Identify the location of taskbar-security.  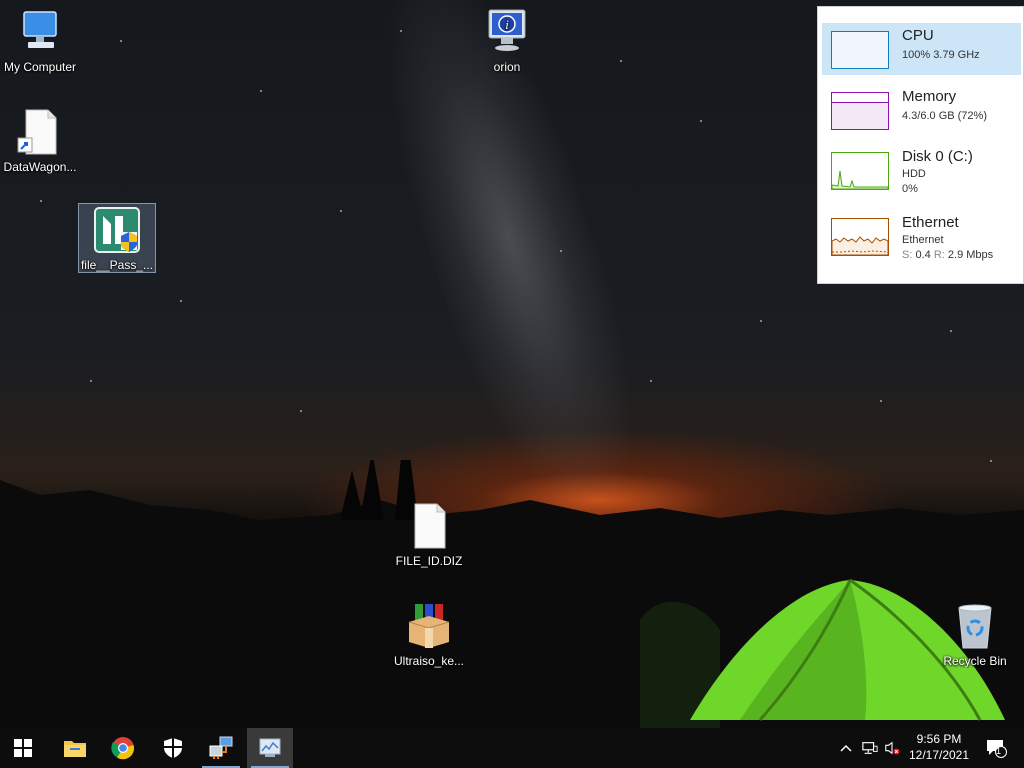
(173, 748).